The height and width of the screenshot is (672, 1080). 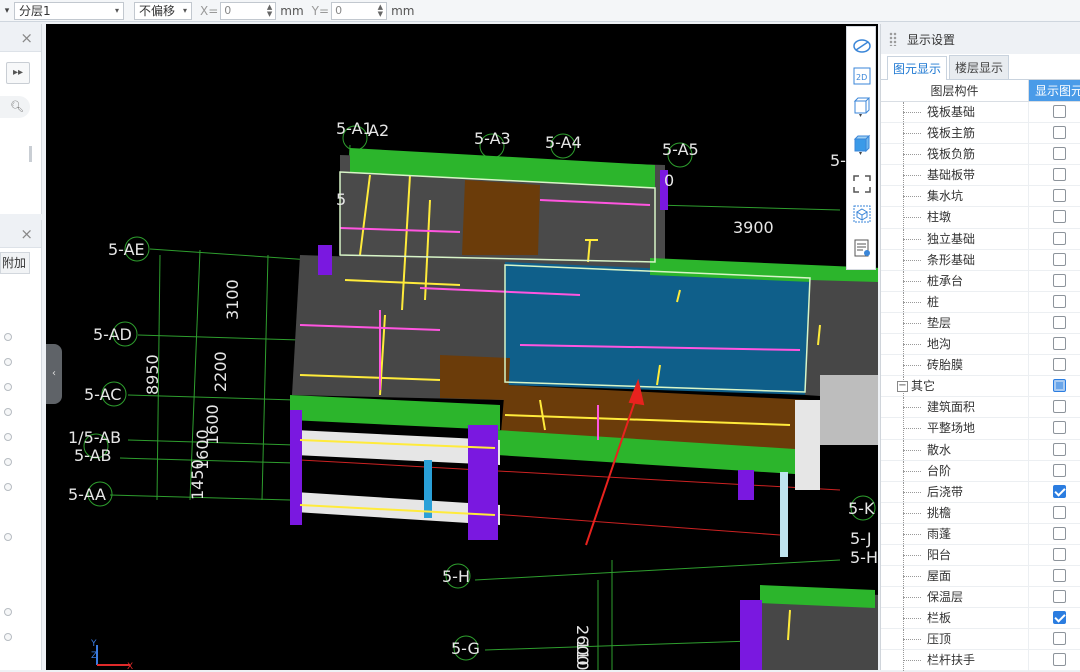 I want to click on layer-row: 挑檐, so click(x=980, y=513).